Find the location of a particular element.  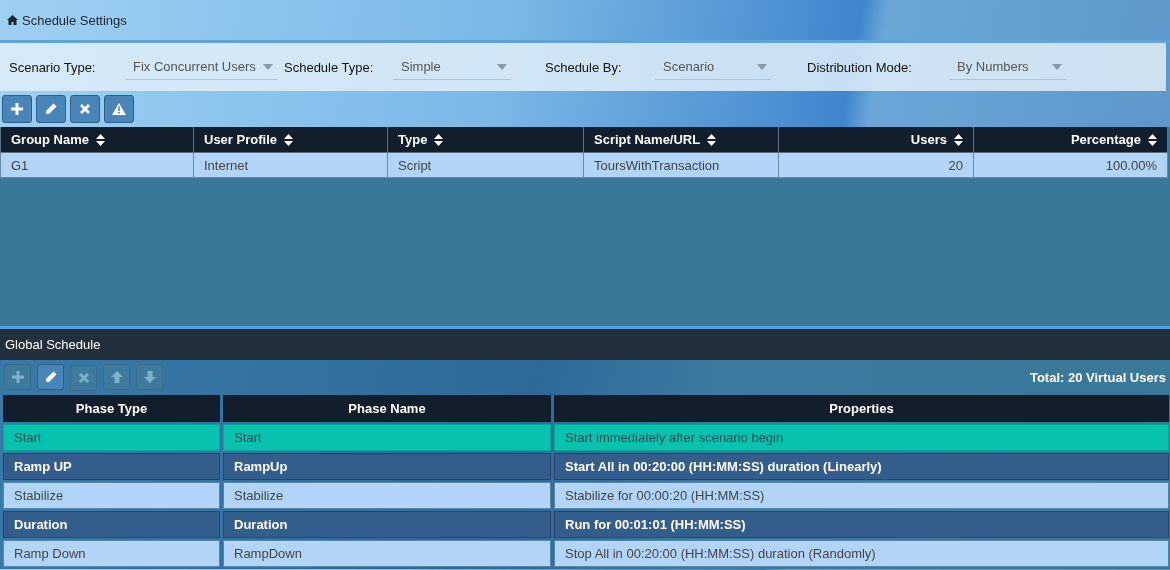

table-cell: ToursWithTransaction is located at coordinates (681, 165).